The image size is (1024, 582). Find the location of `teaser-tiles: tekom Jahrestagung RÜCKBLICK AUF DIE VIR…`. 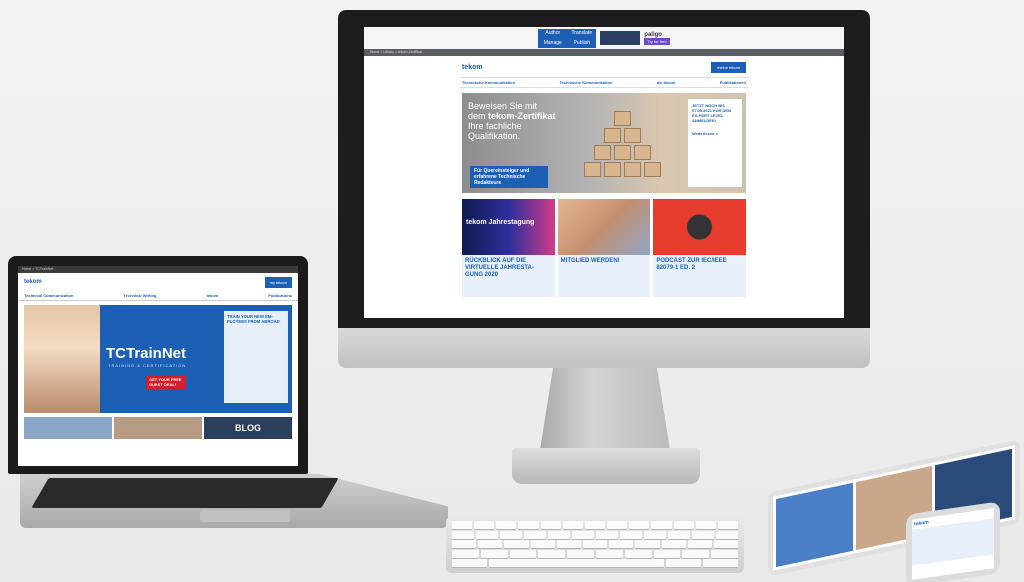

teaser-tiles: tekom Jahrestagung RÜCKBLICK AUF DIE VIR… is located at coordinates (604, 248).